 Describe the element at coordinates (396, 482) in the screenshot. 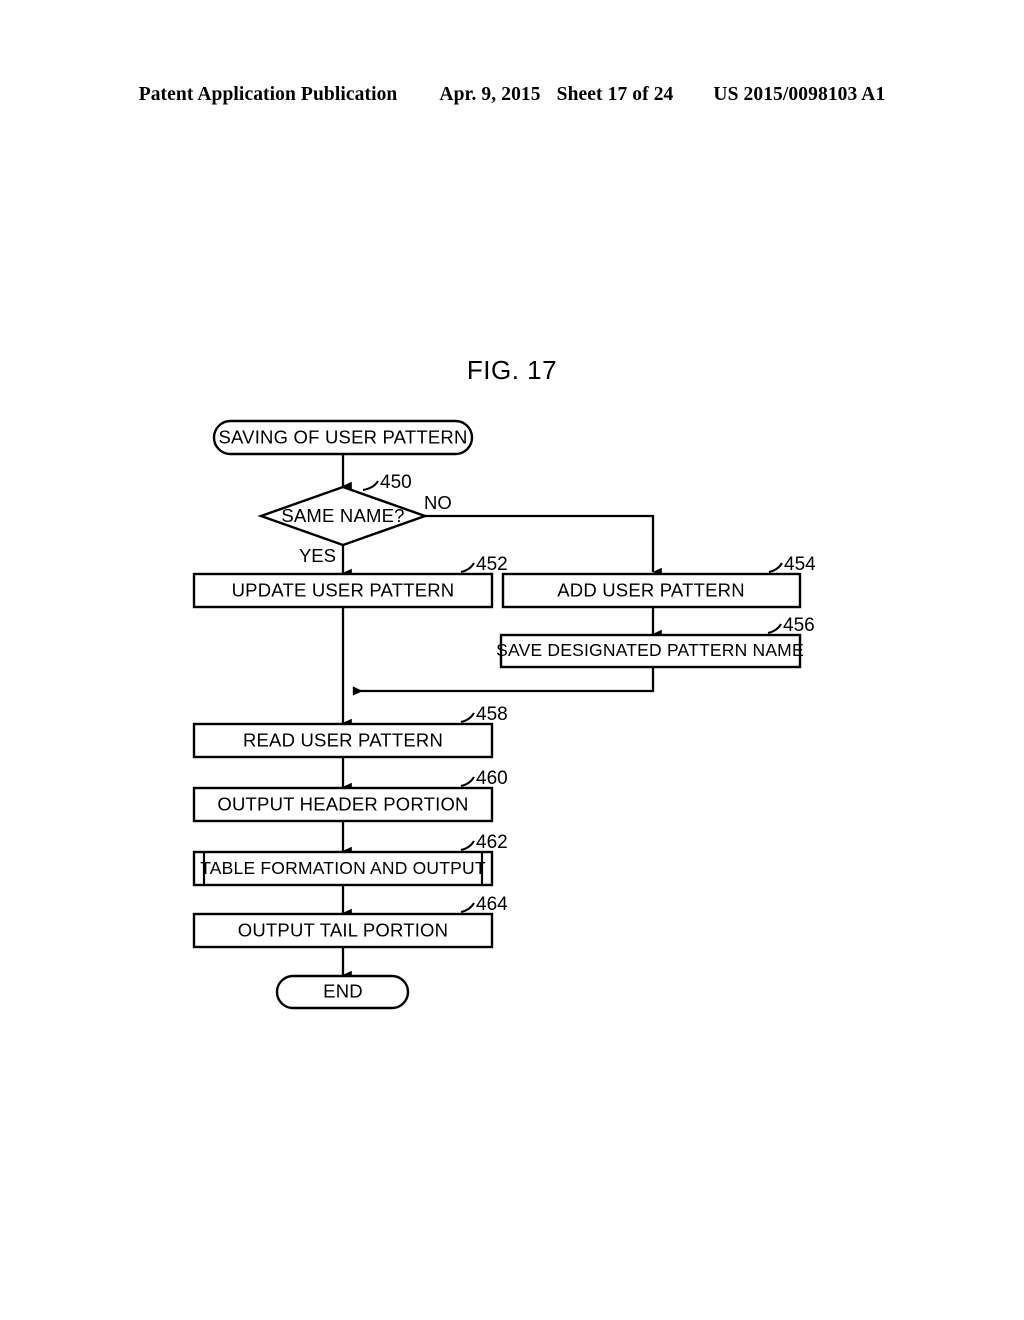

I see `ref-number-450: 450` at that location.